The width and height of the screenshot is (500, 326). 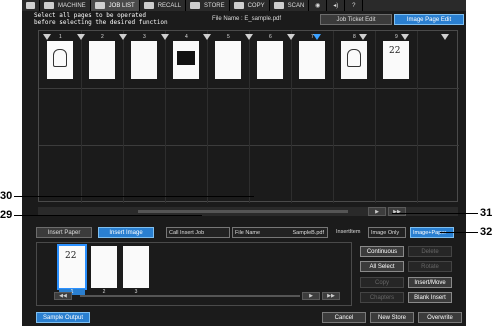 What do you see at coordinates (121, 5) in the screenshot?
I see `tab-label: JOB LIST` at bounding box center [121, 5].